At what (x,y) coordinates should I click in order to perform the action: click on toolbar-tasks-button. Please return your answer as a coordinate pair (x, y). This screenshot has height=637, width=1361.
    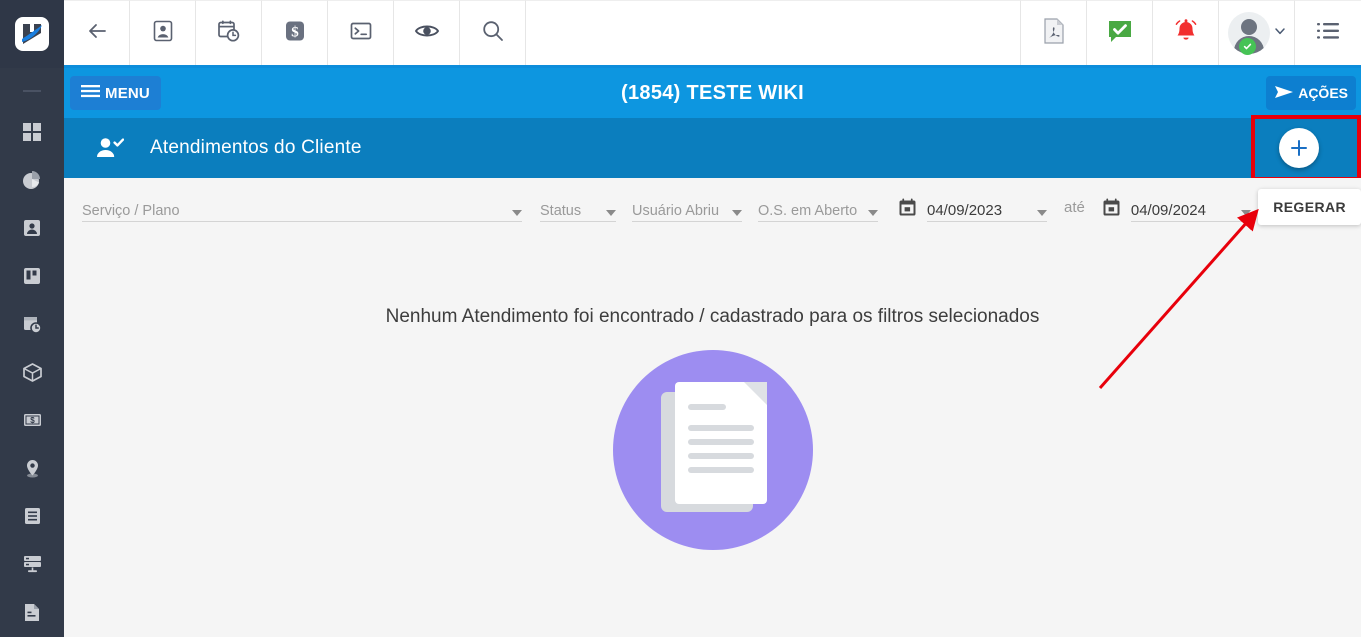
    Looking at the image, I should click on (1120, 32).